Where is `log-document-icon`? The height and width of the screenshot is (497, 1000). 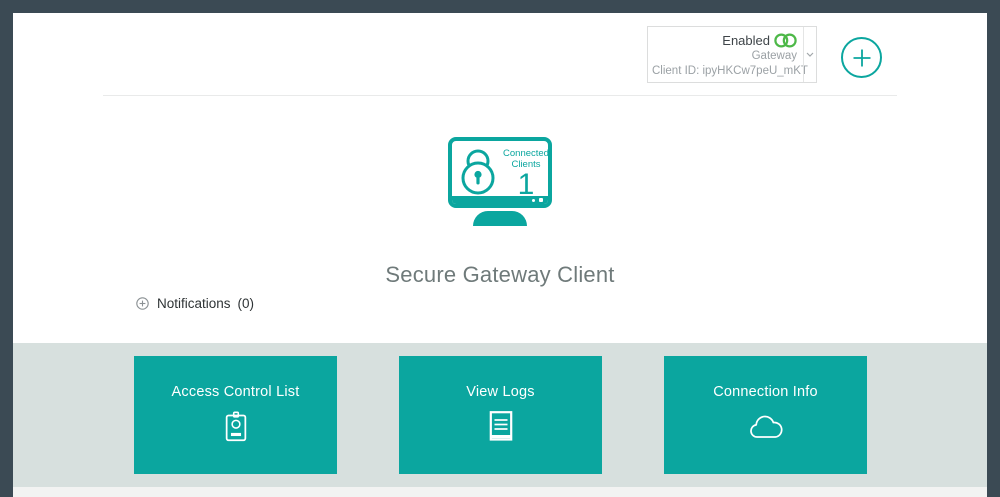 log-document-icon is located at coordinates (501, 426).